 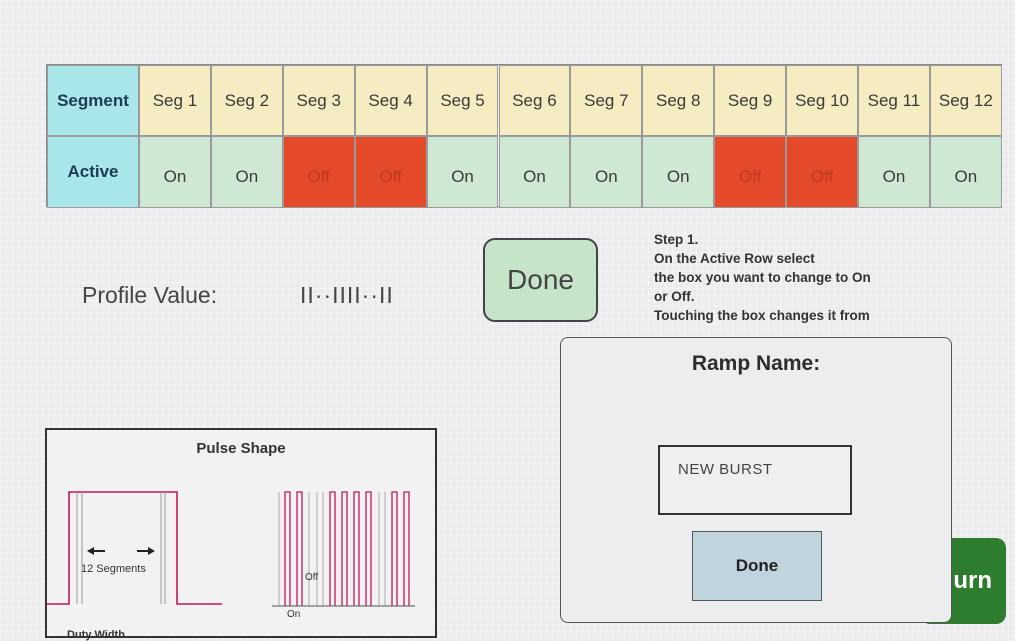 What do you see at coordinates (756, 363) in the screenshot?
I see `ramp-name-title: Ramp Name:` at bounding box center [756, 363].